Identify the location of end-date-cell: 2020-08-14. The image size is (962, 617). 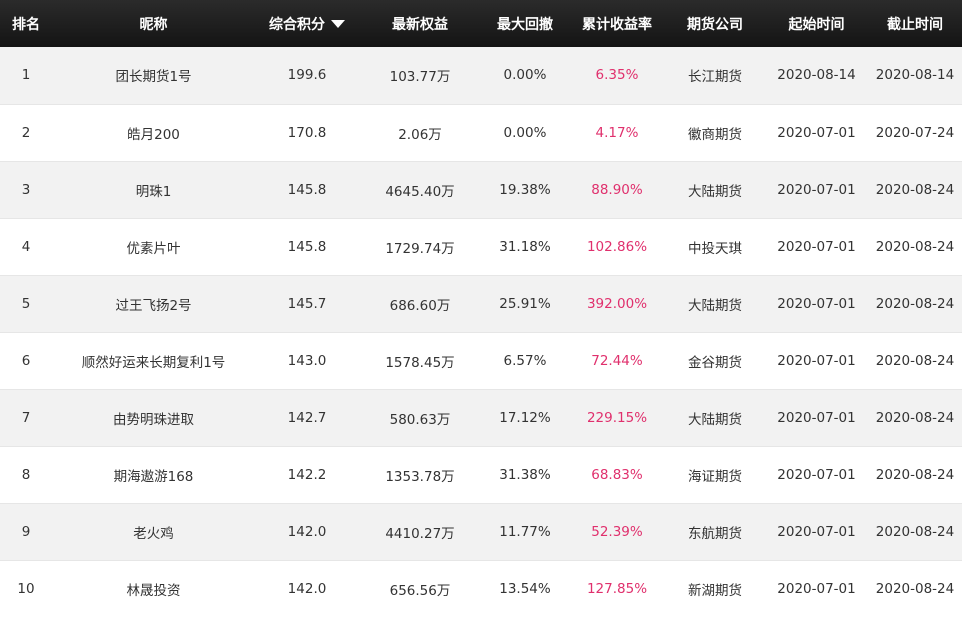
(915, 75).